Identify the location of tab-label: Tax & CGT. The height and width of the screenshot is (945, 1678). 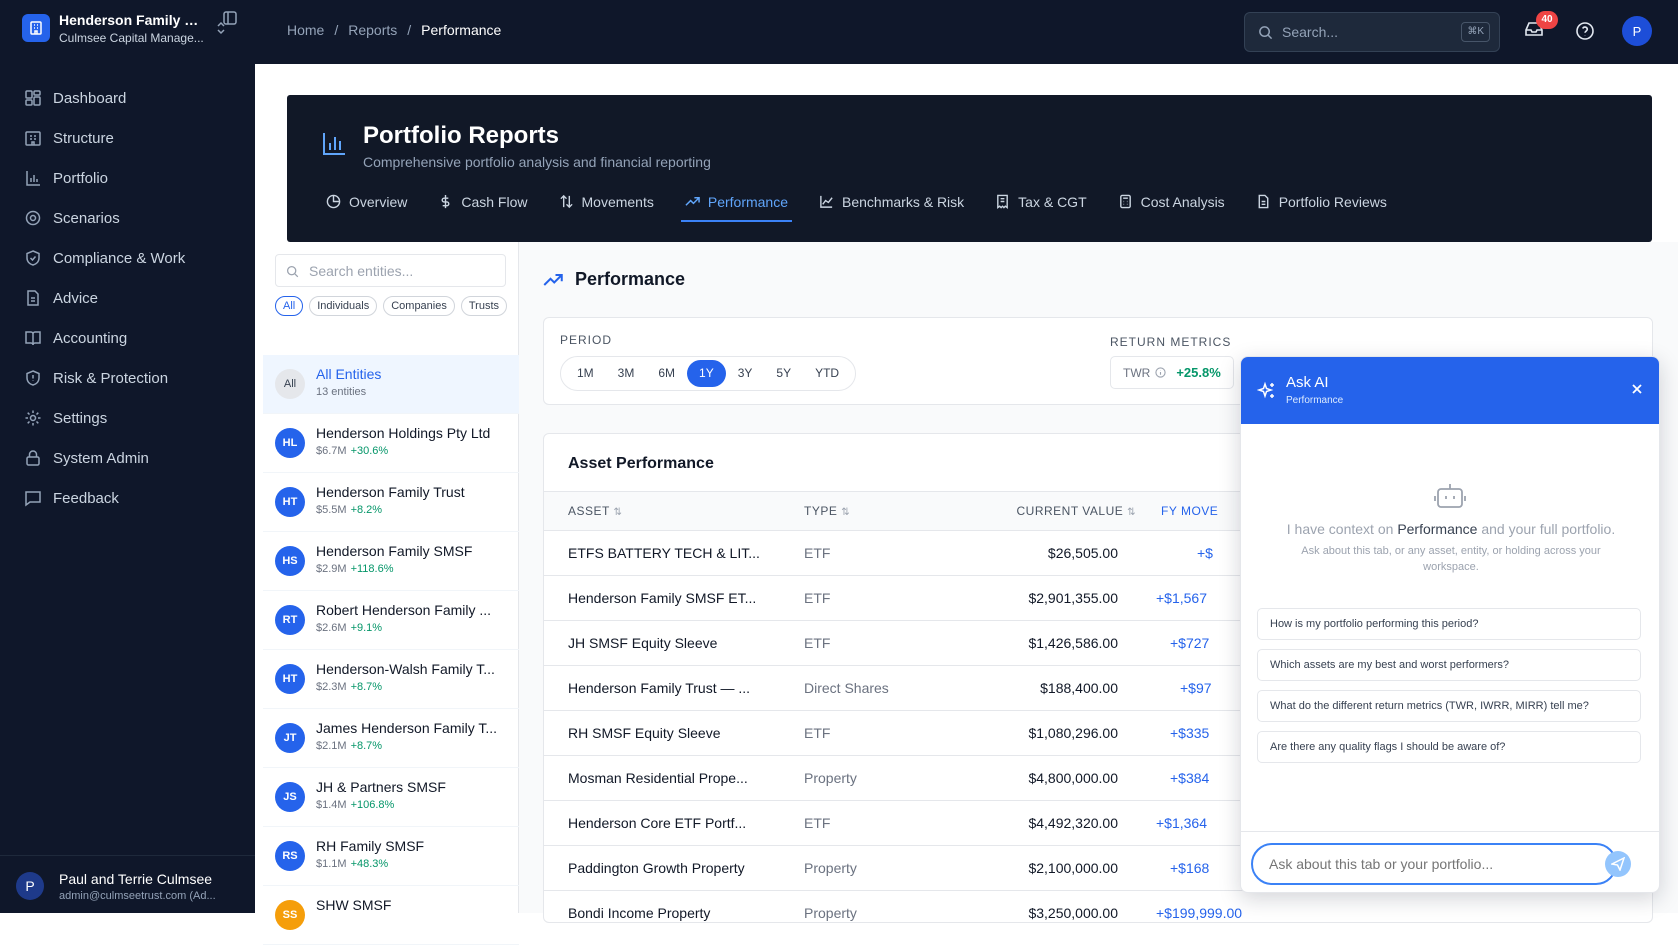
(1052, 201).